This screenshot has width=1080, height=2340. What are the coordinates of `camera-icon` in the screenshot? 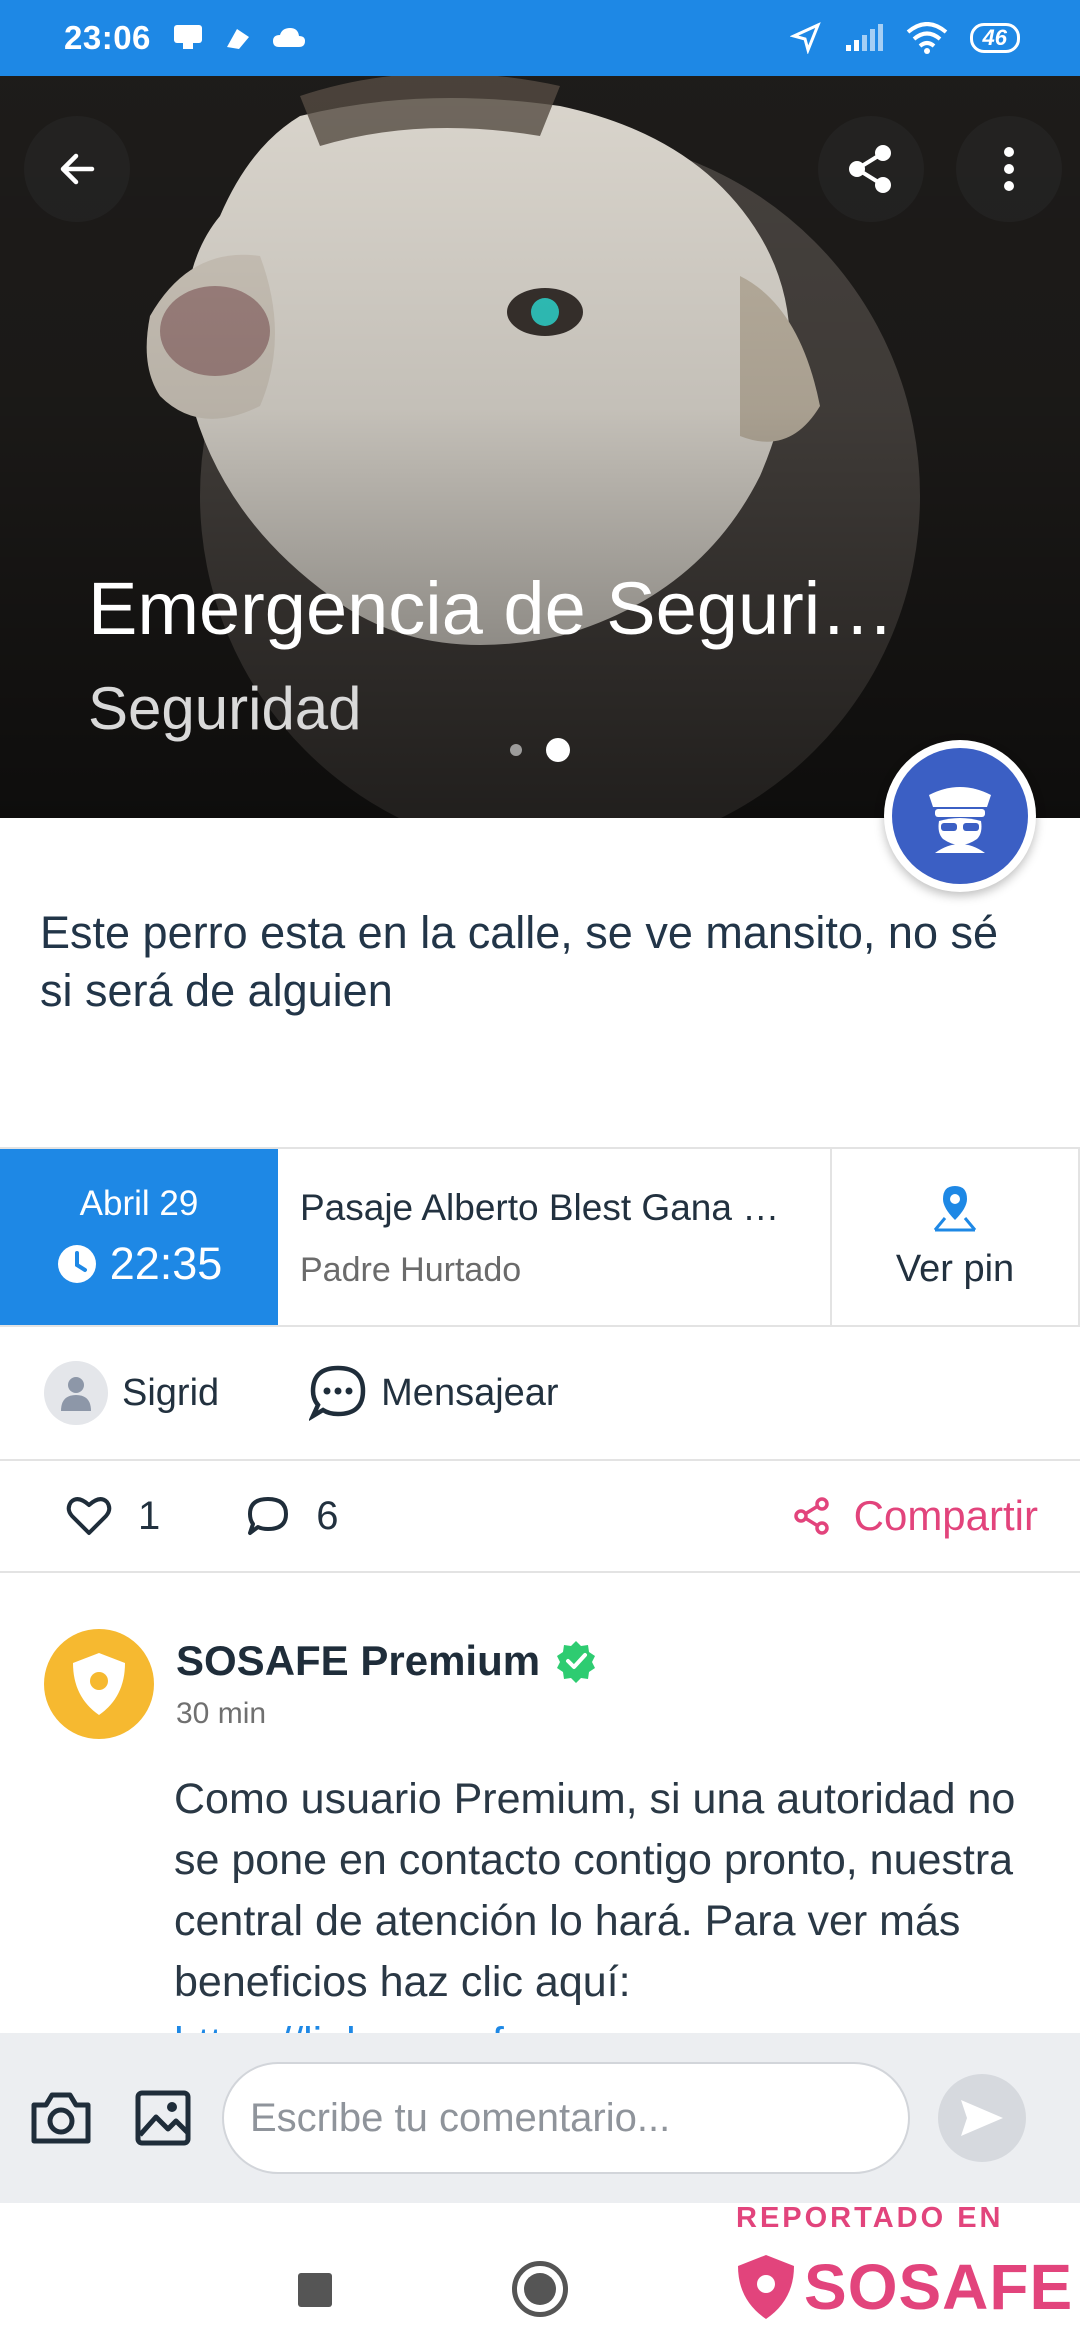 It's located at (61, 2118).